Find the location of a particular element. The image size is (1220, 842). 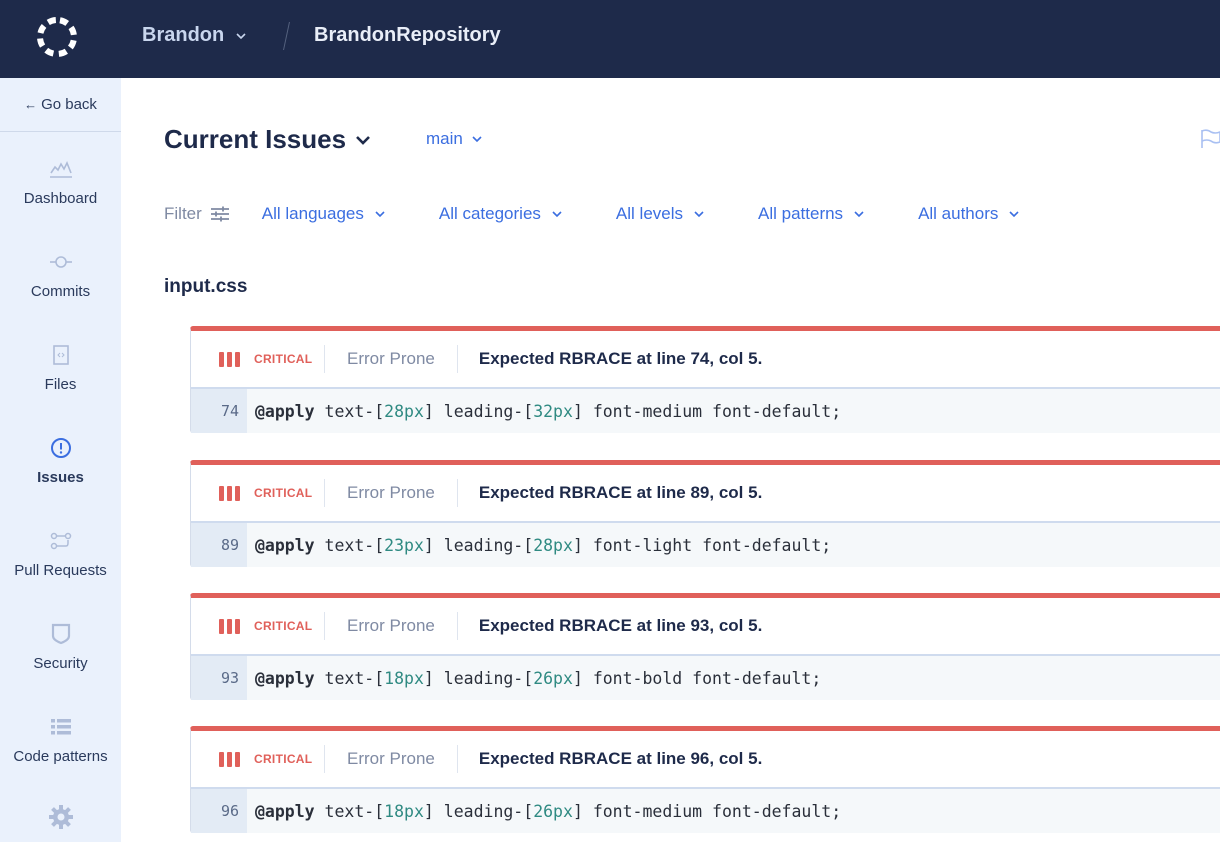

sidebar-item-dashboard: Dashboard is located at coordinates (60, 181).